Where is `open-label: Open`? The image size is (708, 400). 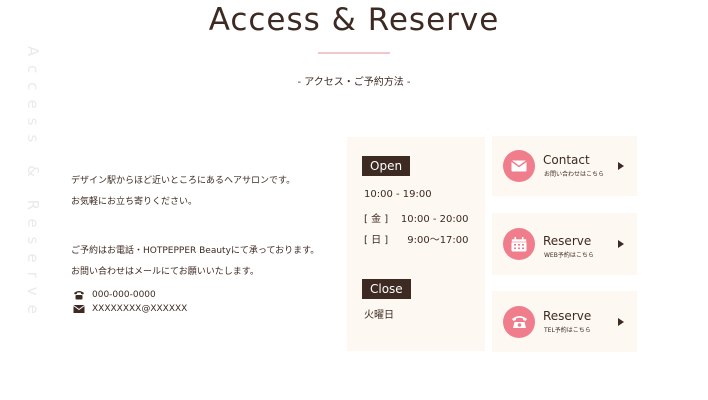 open-label: Open is located at coordinates (386, 166).